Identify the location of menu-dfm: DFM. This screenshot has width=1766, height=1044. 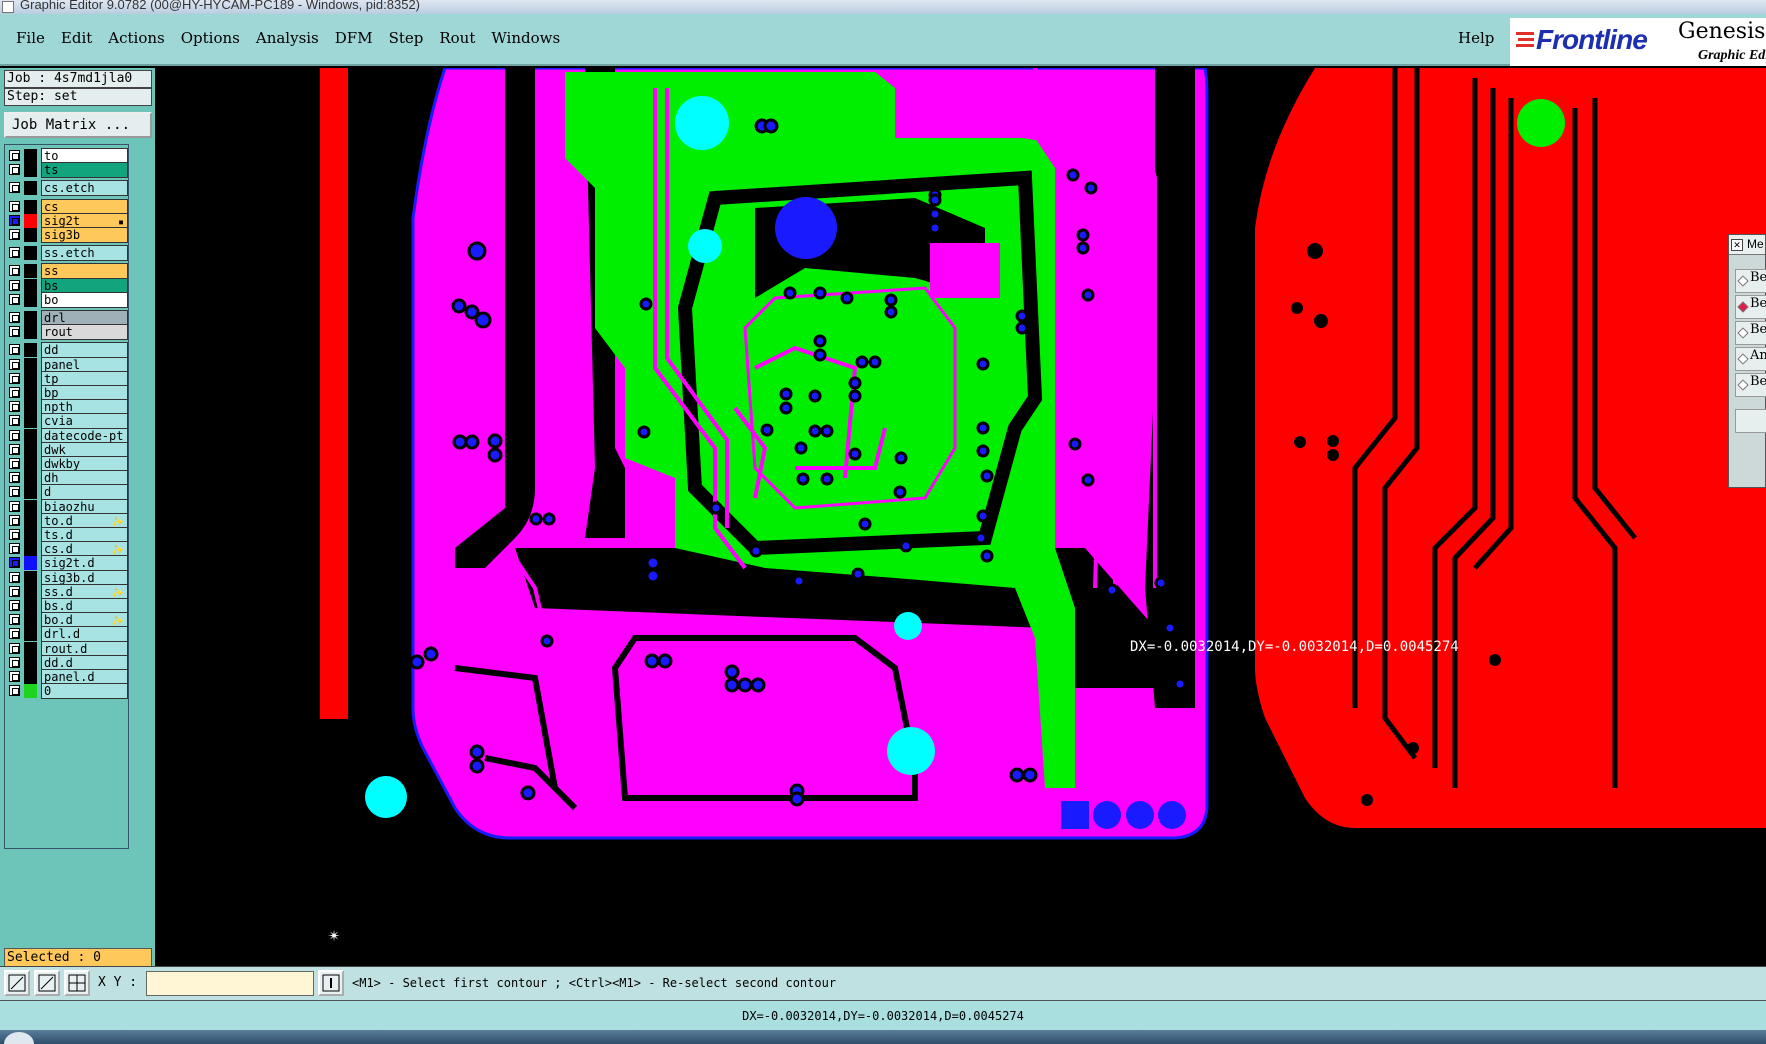
(354, 38).